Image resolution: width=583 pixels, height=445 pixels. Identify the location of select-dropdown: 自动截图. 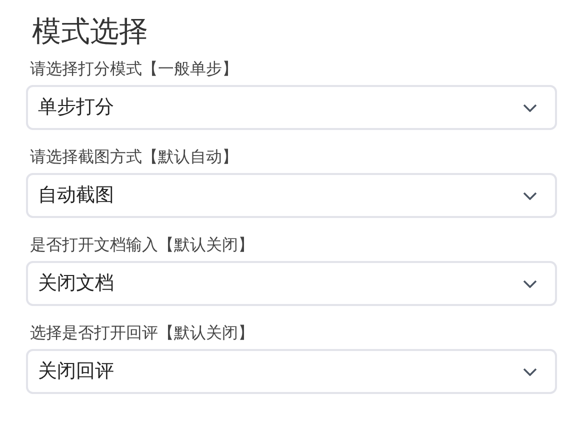
(291, 195).